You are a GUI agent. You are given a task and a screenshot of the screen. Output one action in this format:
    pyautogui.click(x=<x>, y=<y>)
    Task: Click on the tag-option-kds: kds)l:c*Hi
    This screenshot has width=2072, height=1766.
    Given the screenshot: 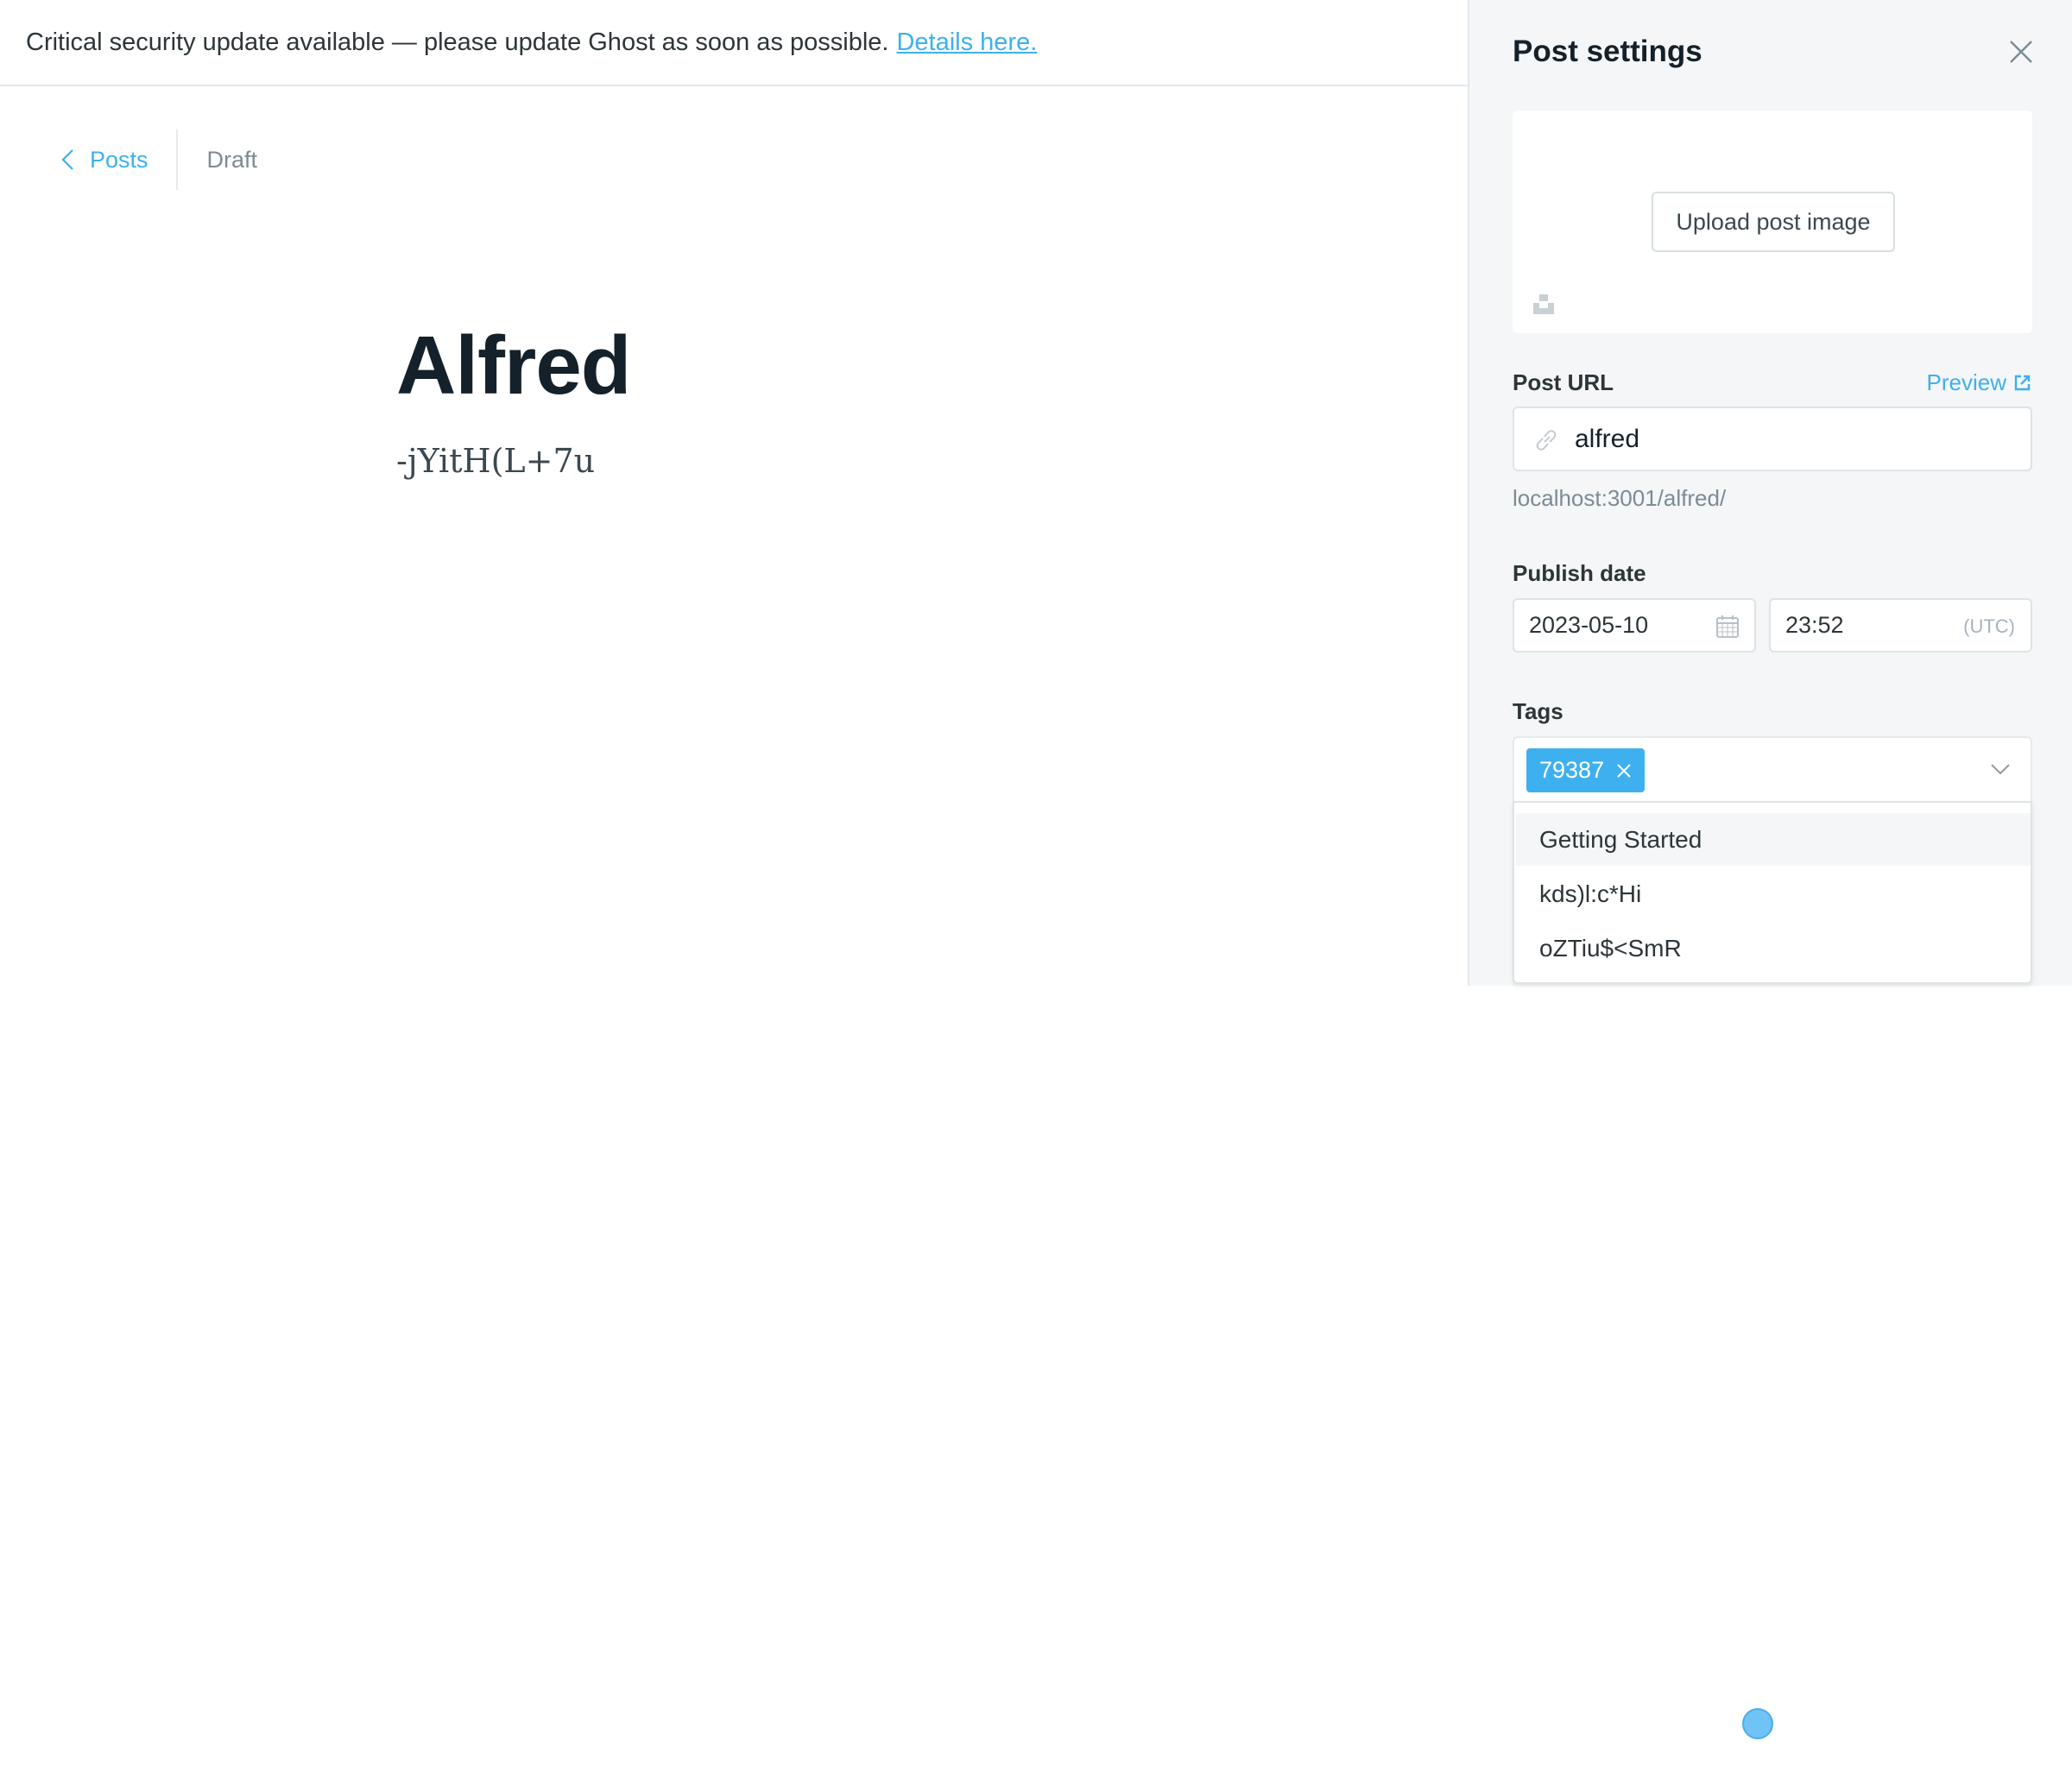 What is the action you would take?
    pyautogui.click(x=1773, y=893)
    